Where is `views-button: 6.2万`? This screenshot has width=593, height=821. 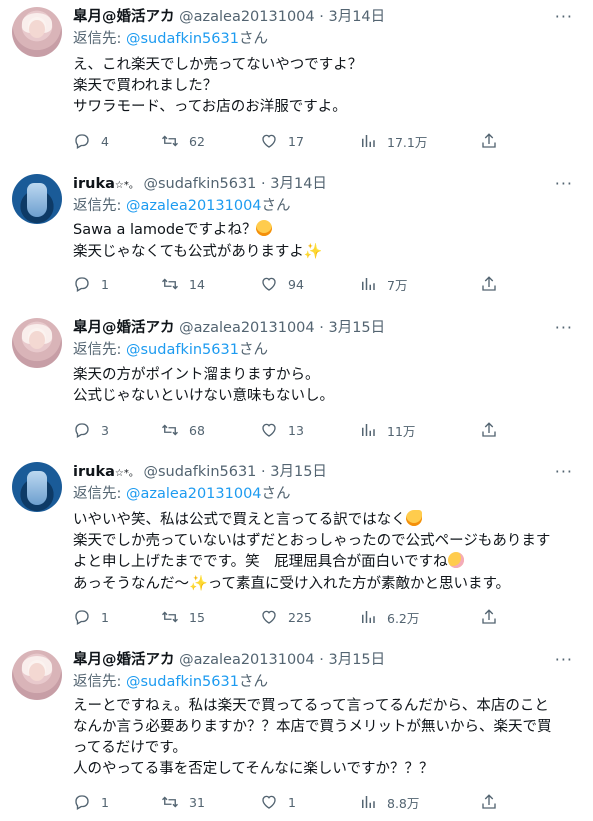
views-button: 6.2万 is located at coordinates (389, 617).